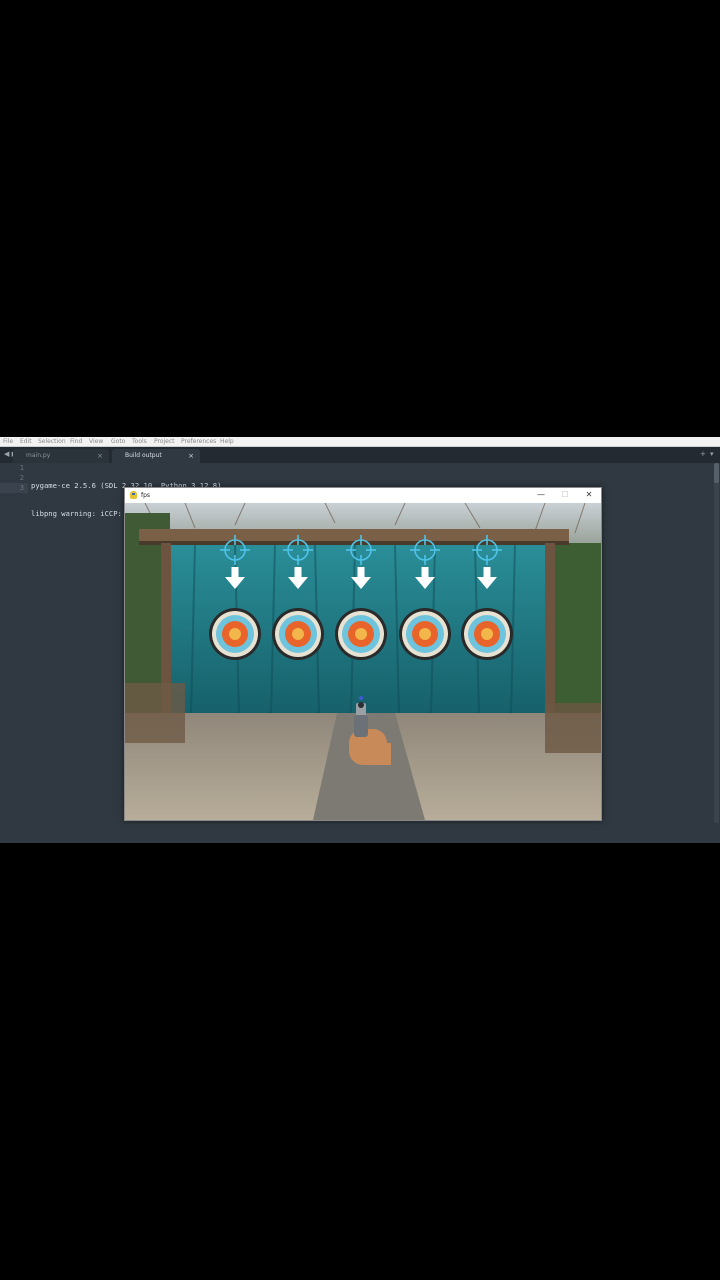 The width and height of the screenshot is (720, 1280). I want to click on tab-bar: ◀ ▶ main.py × Build output × + ▾, so click(360, 455).